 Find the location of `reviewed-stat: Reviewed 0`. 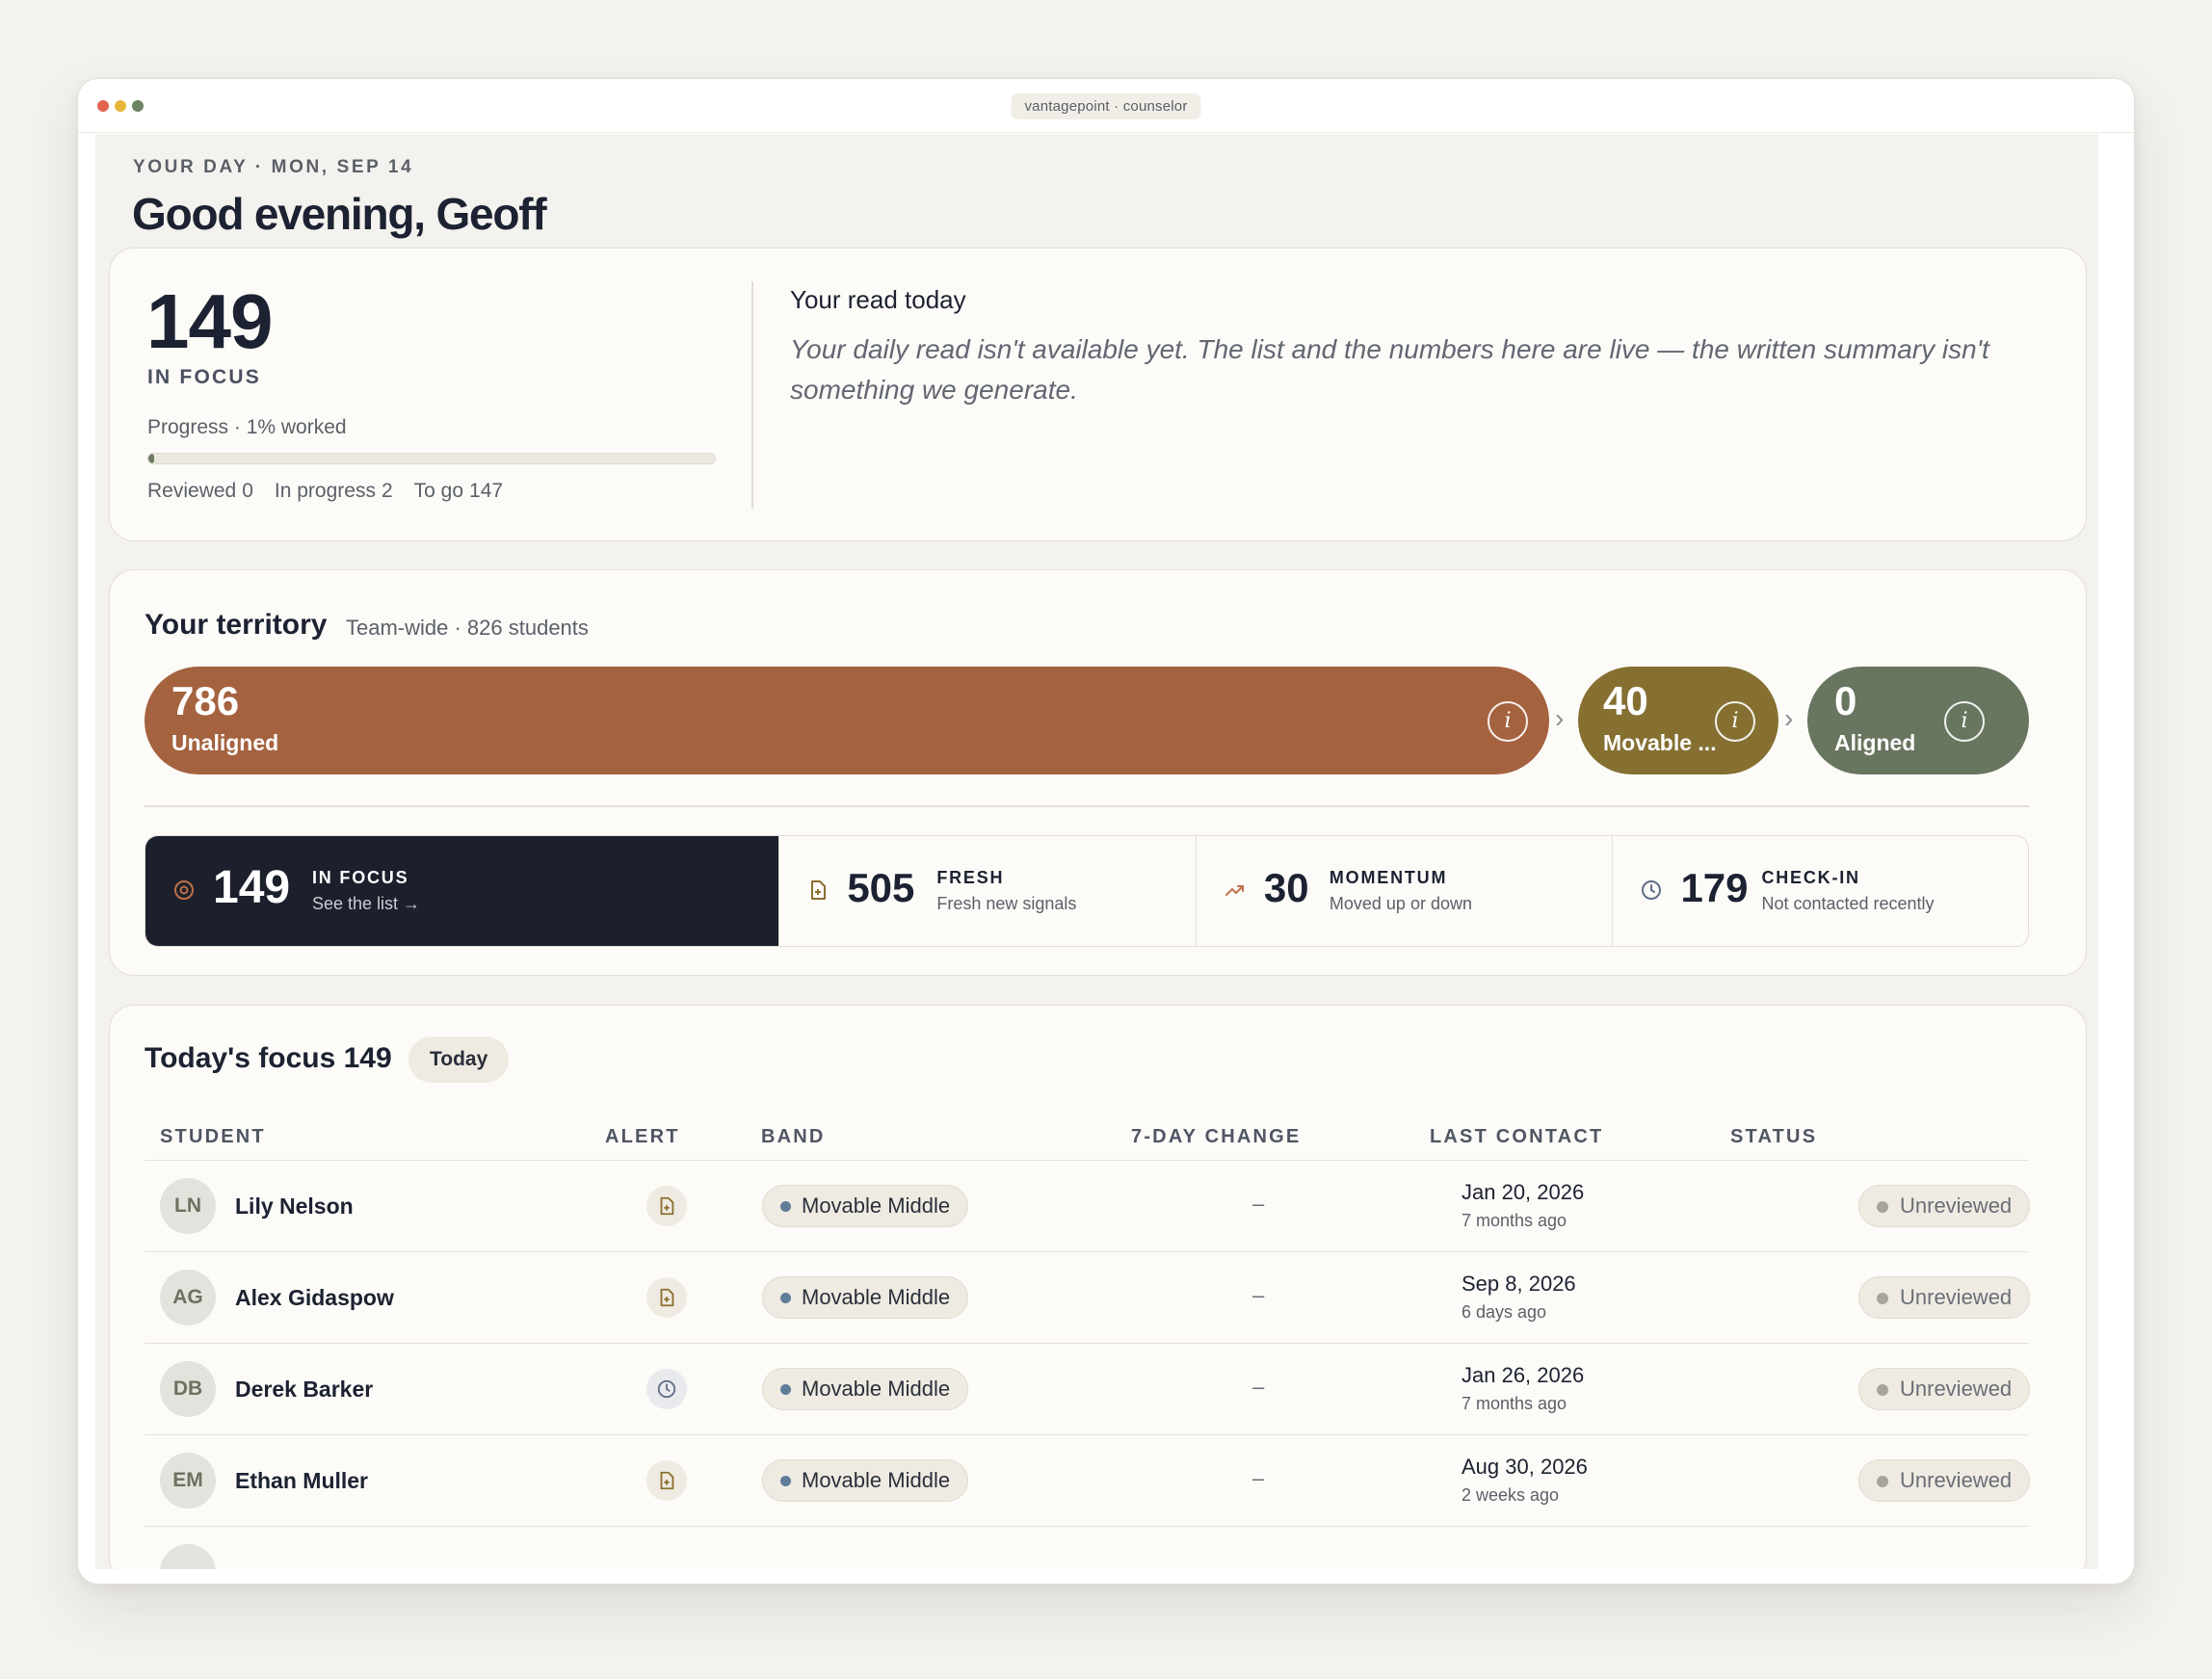

reviewed-stat: Reviewed 0 is located at coordinates (200, 491).